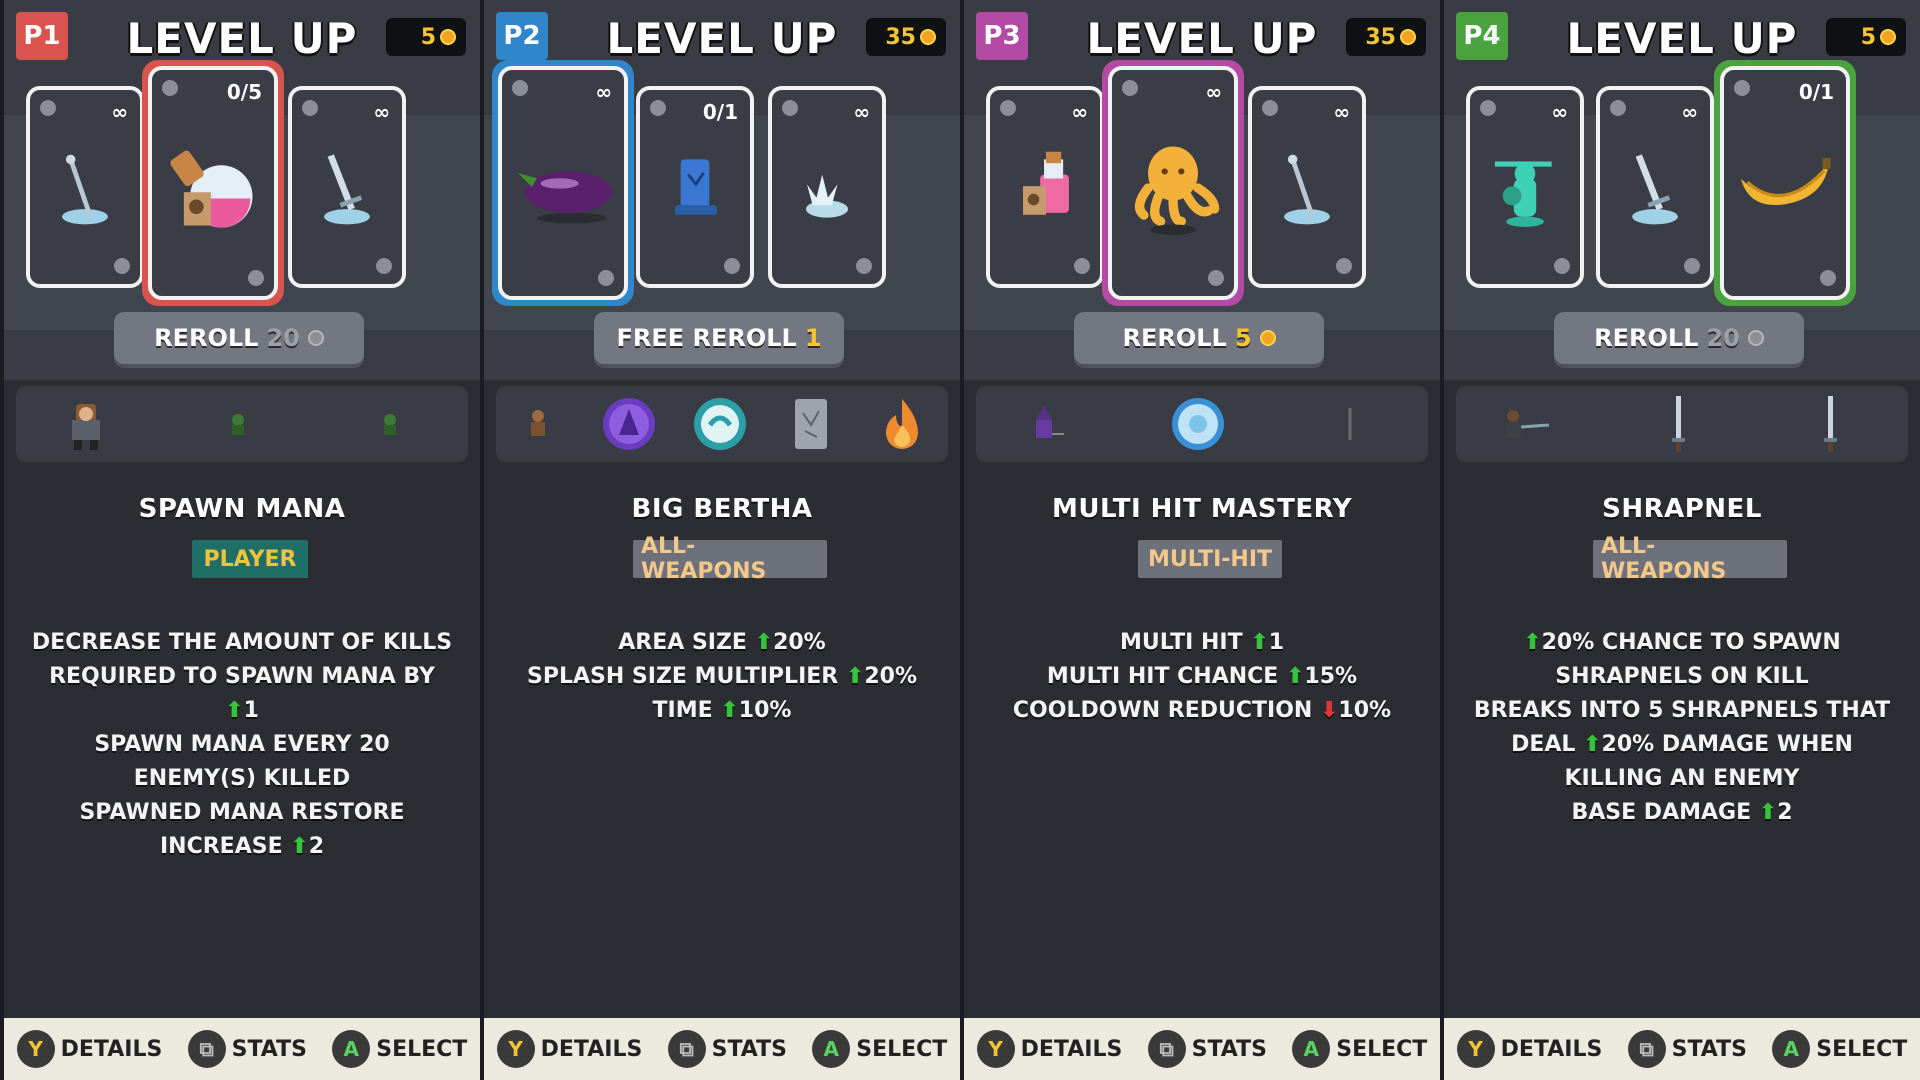 The image size is (1920, 1080). What do you see at coordinates (1682, 812) in the screenshot?
I see `description-line: BASE DAMAGE ⬆2` at bounding box center [1682, 812].